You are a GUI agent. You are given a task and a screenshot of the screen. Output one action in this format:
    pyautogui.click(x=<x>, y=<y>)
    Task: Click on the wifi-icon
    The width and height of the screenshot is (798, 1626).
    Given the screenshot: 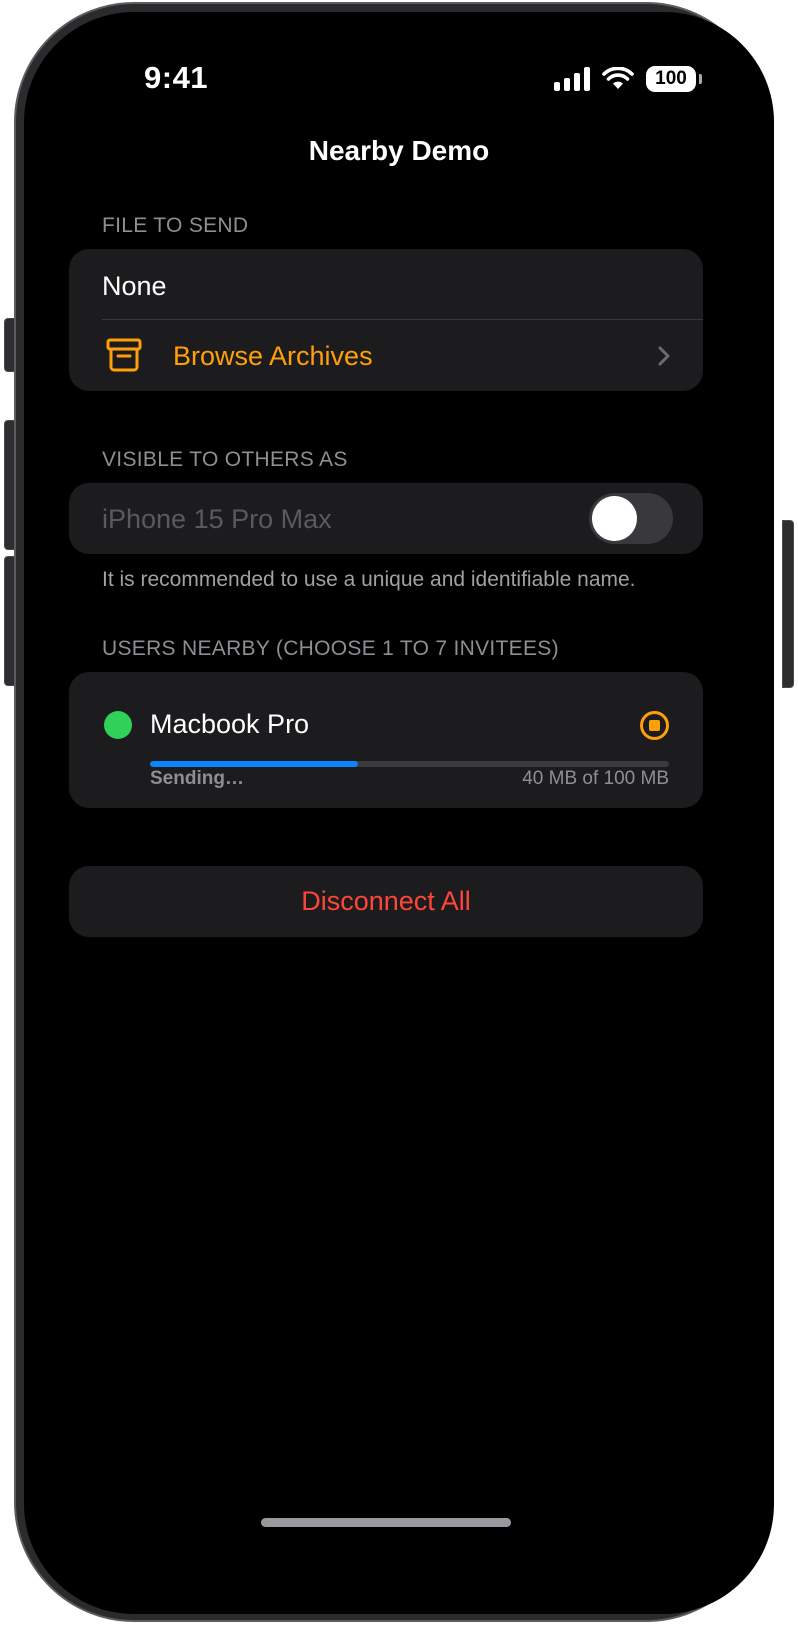 What is the action you would take?
    pyautogui.click(x=618, y=78)
    